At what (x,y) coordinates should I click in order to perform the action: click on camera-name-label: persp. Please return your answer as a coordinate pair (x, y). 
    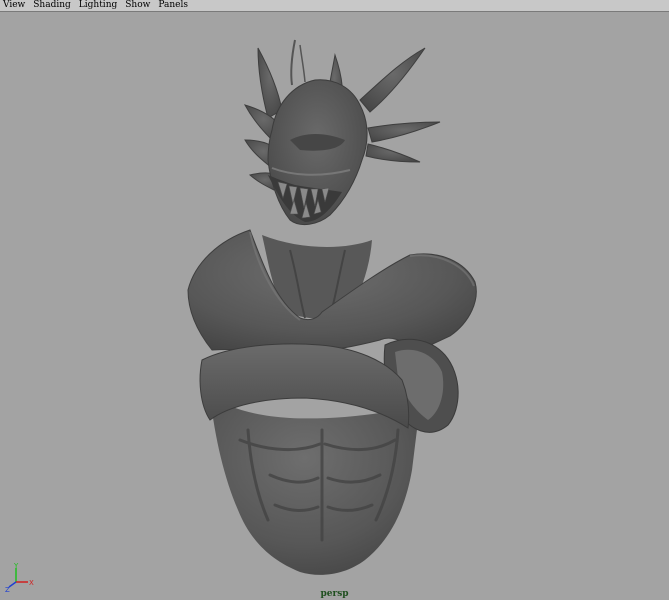
    Looking at the image, I should click on (334, 594).